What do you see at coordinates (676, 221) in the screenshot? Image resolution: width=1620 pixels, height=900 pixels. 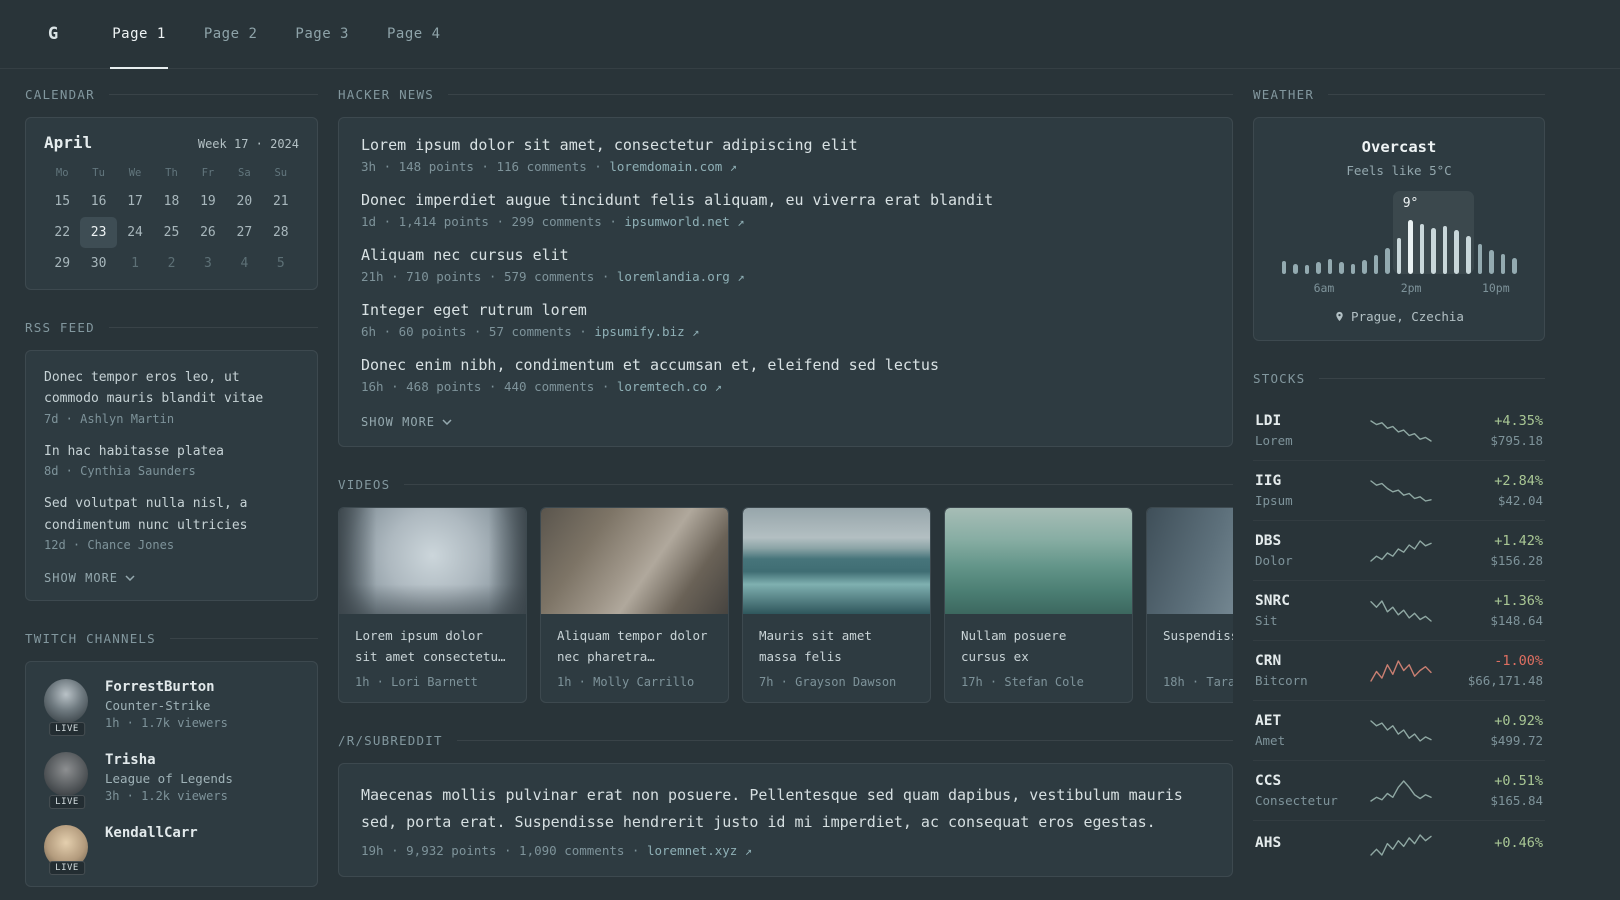 I see `hackernews-item-domain: ipsumworld.net` at bounding box center [676, 221].